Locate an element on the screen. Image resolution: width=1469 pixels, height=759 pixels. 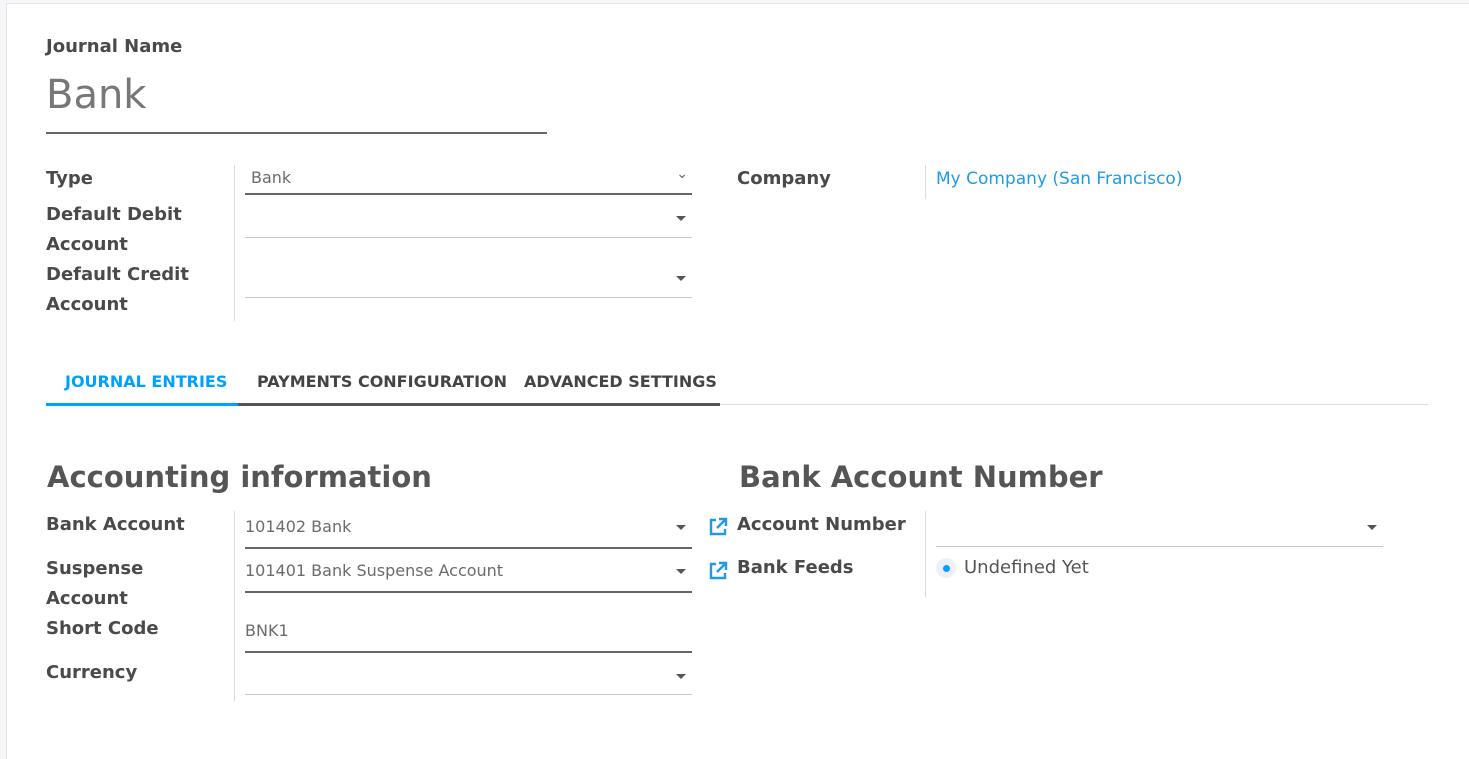
active-tab-indicator is located at coordinates (142, 404).